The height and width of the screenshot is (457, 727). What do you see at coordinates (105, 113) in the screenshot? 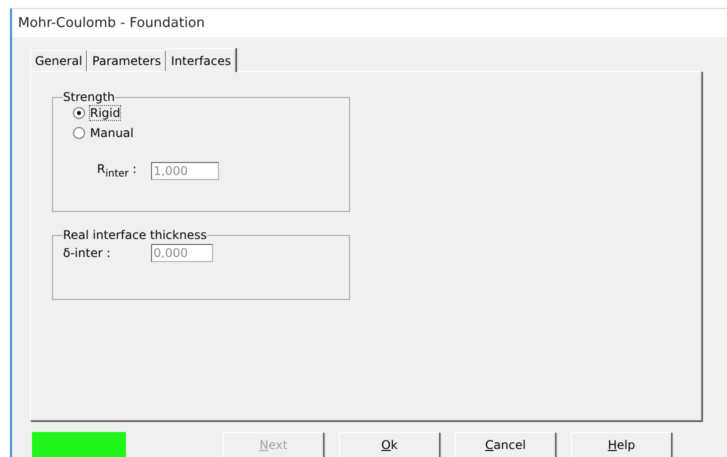
I see `radio-label: Rigid` at bounding box center [105, 113].